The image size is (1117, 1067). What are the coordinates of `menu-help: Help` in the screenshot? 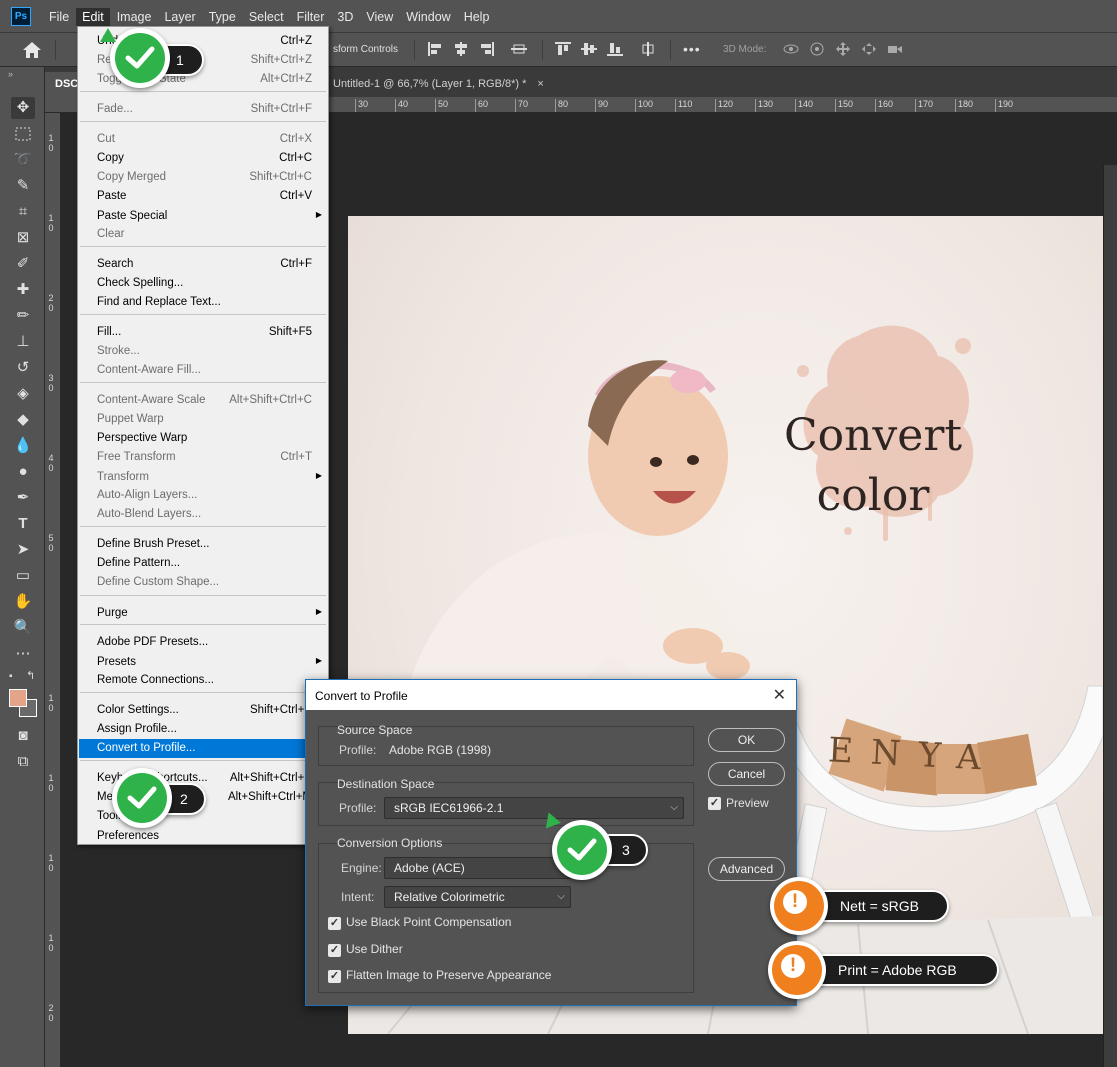 It's located at (477, 17).